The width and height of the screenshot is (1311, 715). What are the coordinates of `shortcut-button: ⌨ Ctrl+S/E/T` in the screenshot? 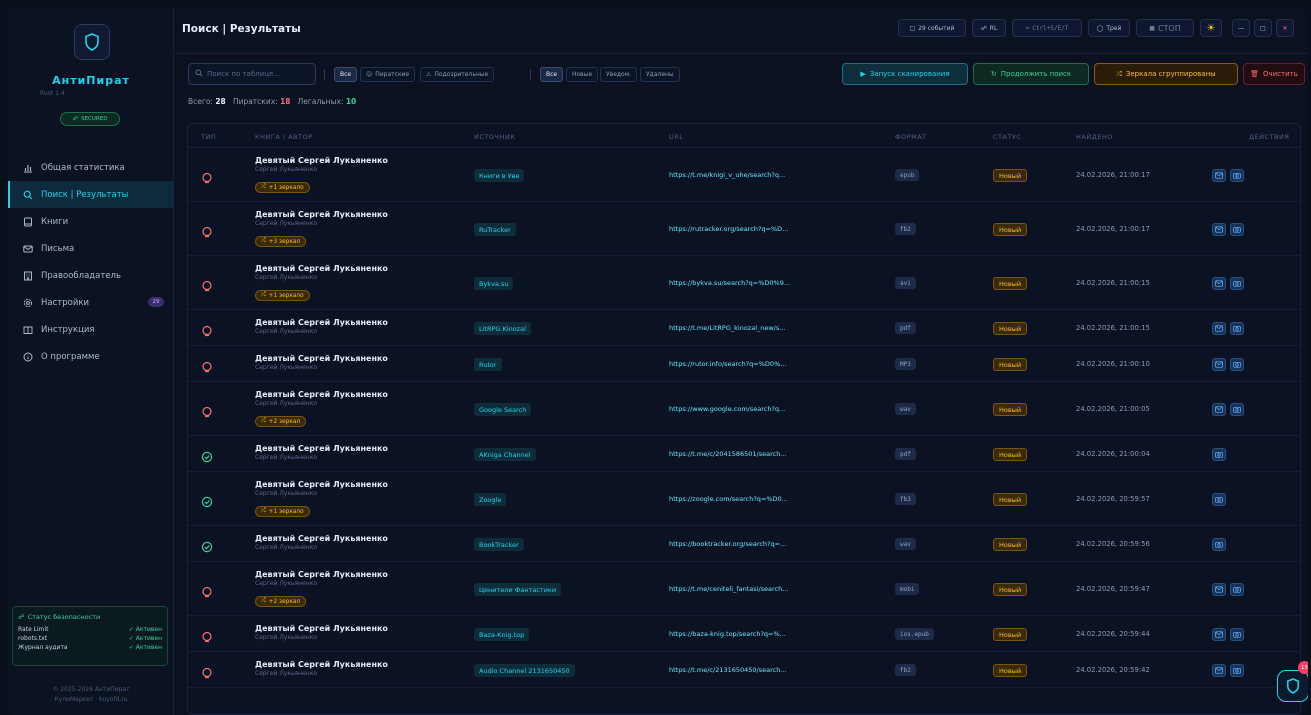 It's located at (1047, 28).